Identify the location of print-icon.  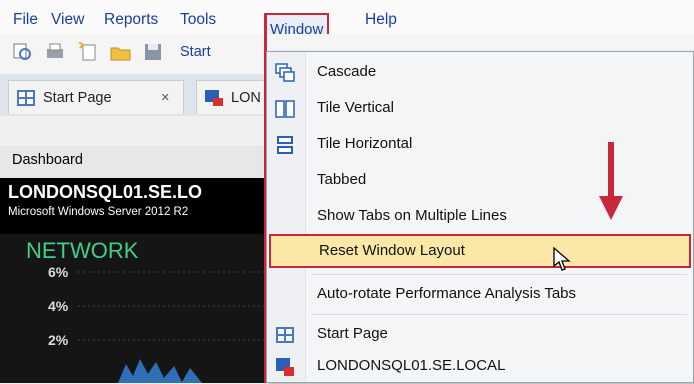
(55, 52).